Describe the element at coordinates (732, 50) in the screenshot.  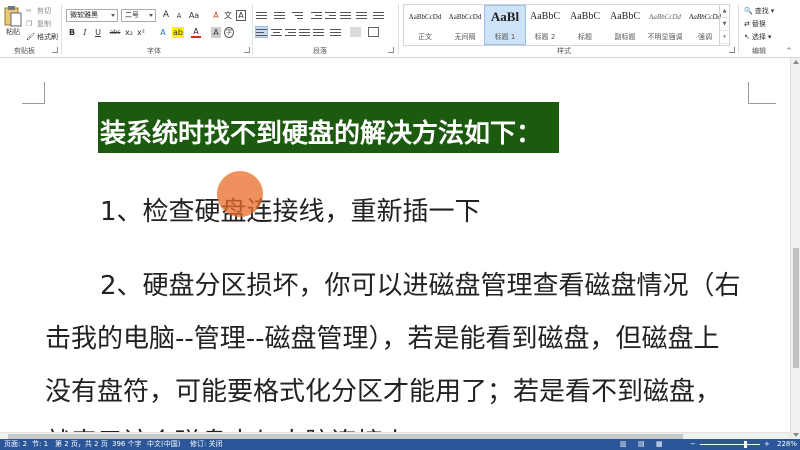
I see `styles-launcher` at that location.